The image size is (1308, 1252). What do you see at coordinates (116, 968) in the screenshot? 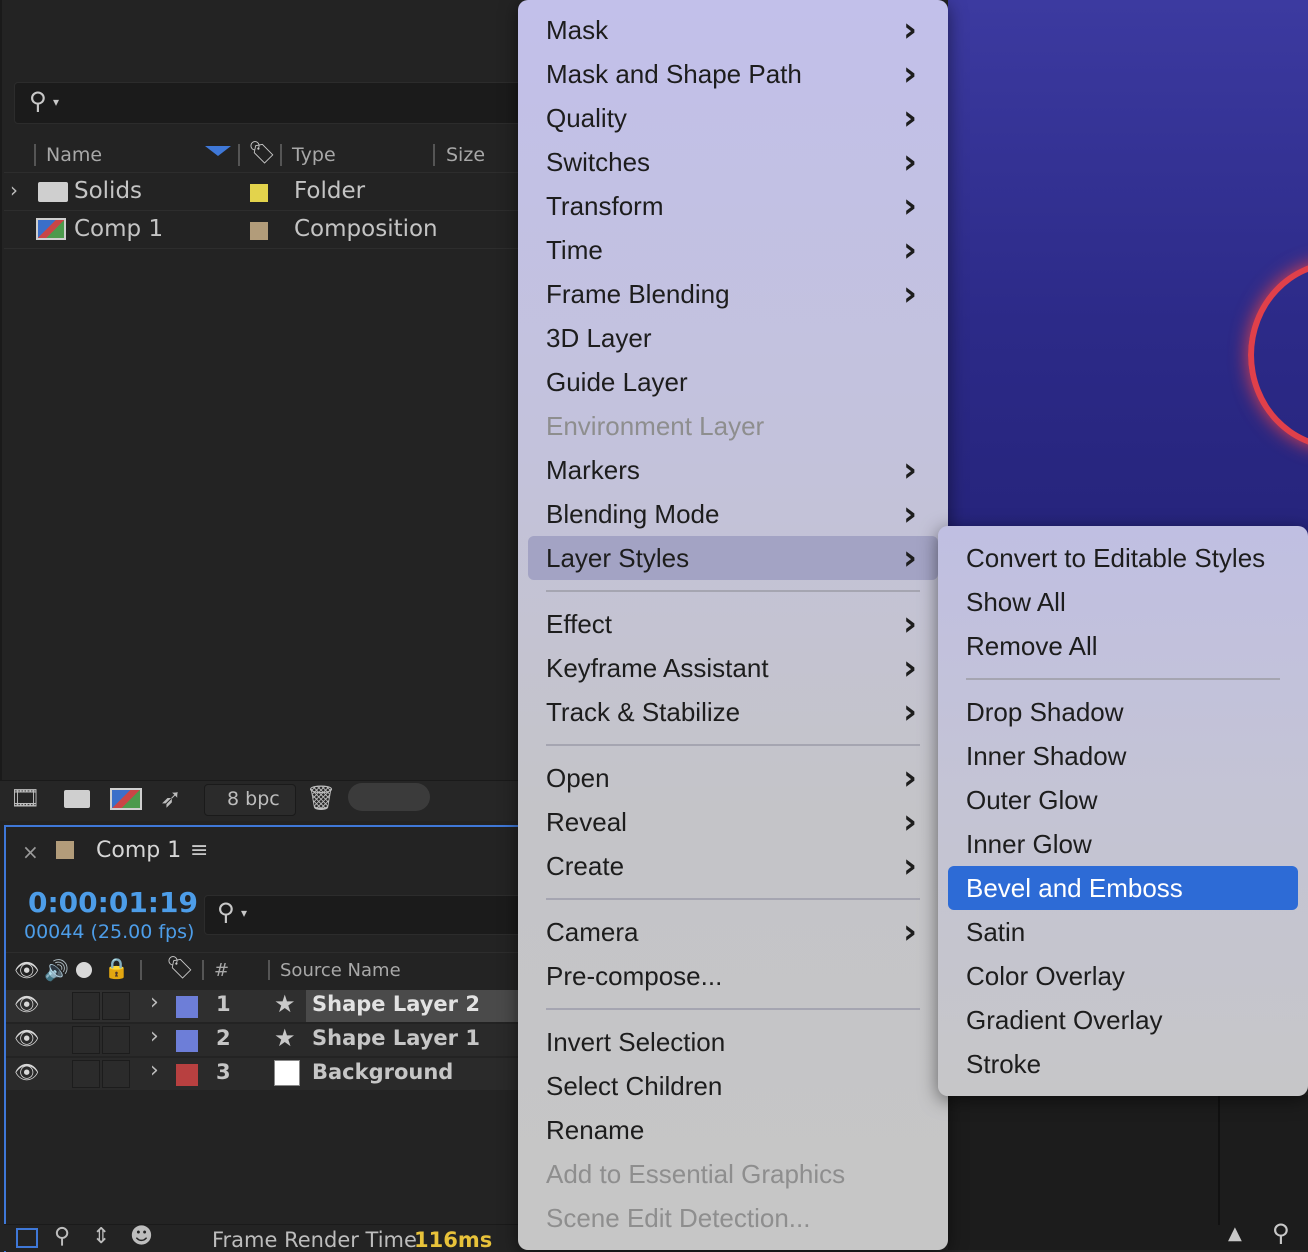
I see `lock-icon: 🔒` at bounding box center [116, 968].